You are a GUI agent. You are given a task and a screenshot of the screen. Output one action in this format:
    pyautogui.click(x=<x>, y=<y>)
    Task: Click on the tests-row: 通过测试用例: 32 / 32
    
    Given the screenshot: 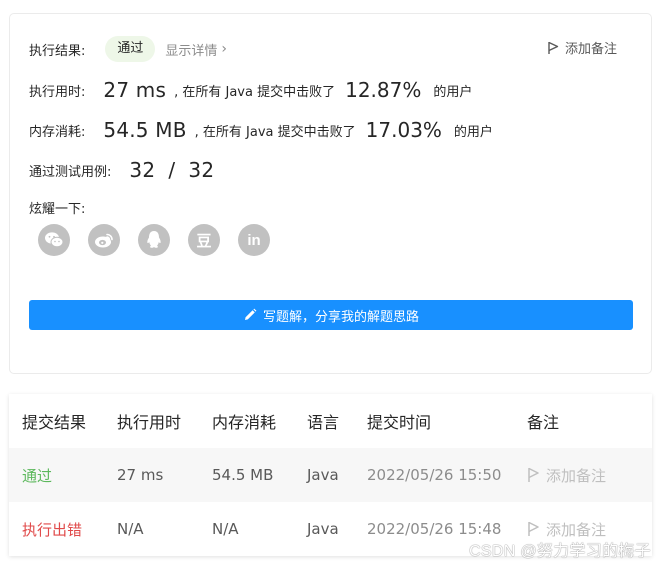 What is the action you would take?
    pyautogui.click(x=121, y=170)
    